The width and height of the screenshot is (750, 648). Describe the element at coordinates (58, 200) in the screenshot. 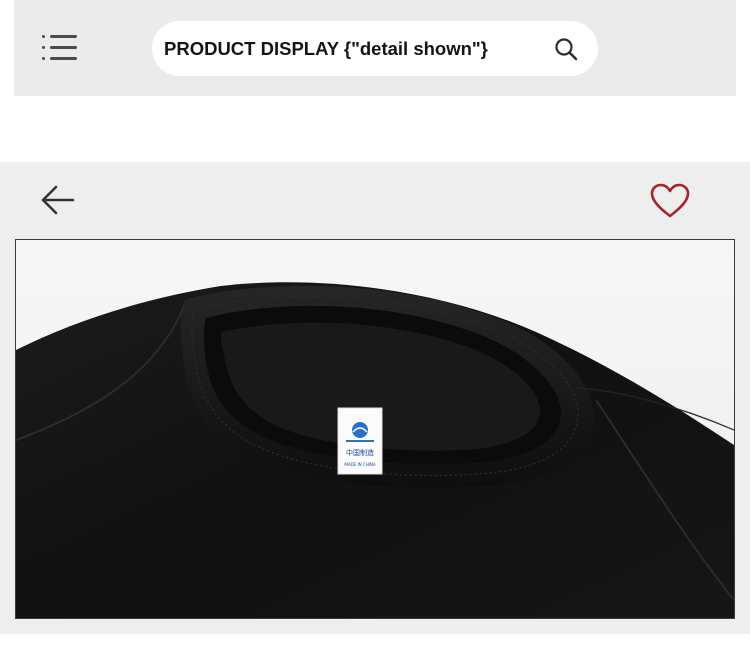

I see `arrow-left-icon` at that location.